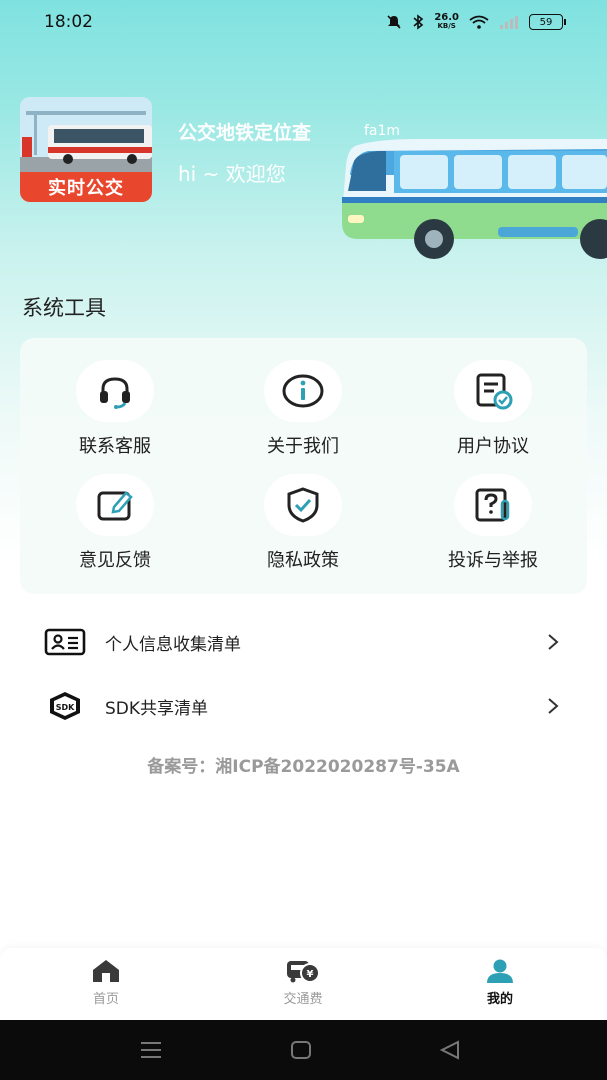  What do you see at coordinates (151, 1050) in the screenshot?
I see `menu-nav-icon` at bounding box center [151, 1050].